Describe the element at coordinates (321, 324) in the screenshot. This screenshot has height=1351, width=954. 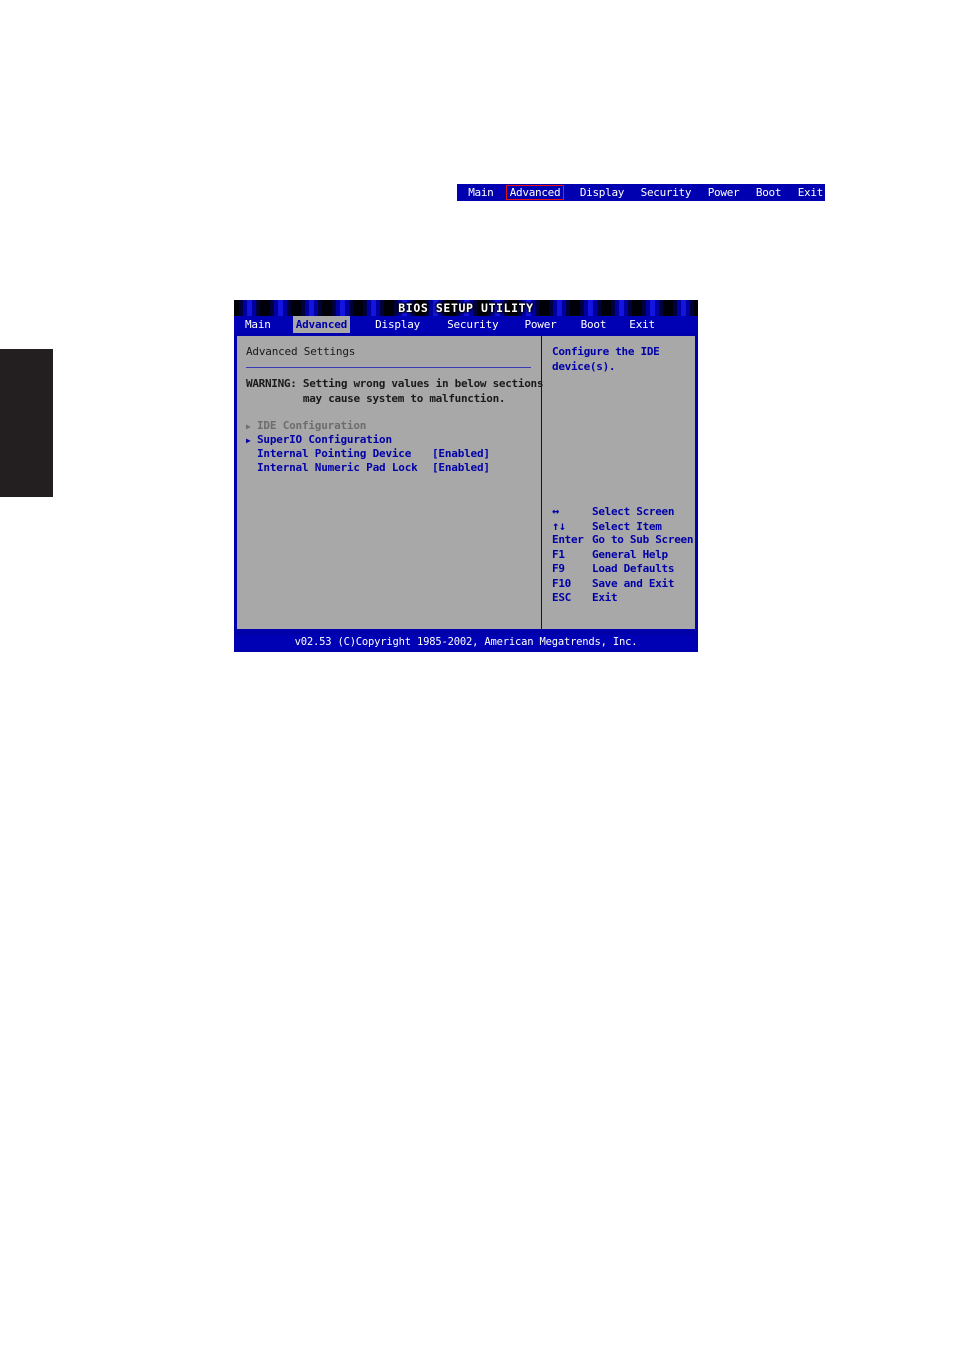
I see `bios-tab-advanced: Advanced` at that location.